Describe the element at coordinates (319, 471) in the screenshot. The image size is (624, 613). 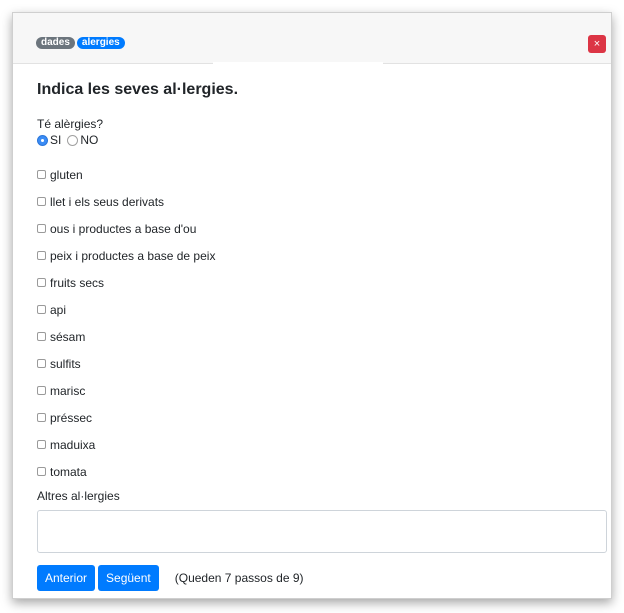
I see `allergy-item: tomata` at that location.